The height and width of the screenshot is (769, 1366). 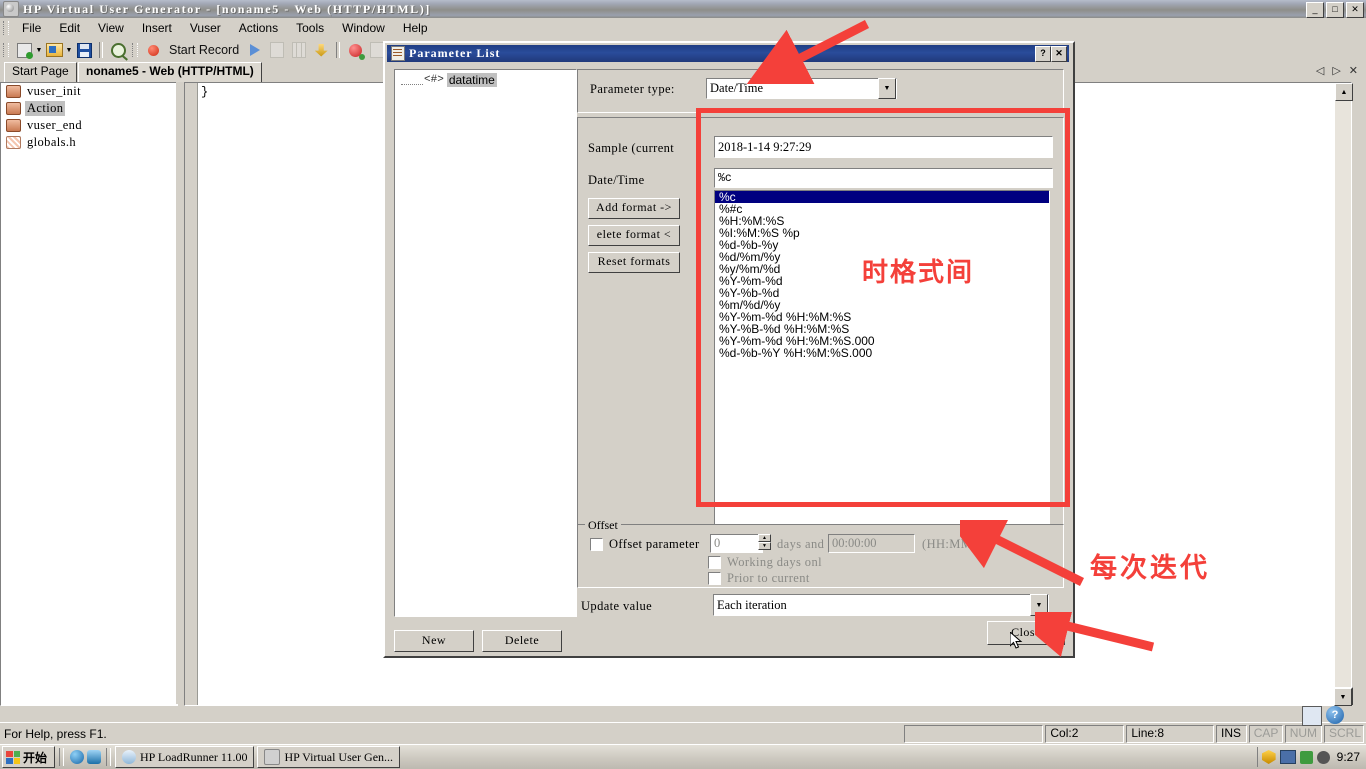 What do you see at coordinates (118, 50) in the screenshot?
I see `find-icon` at bounding box center [118, 50].